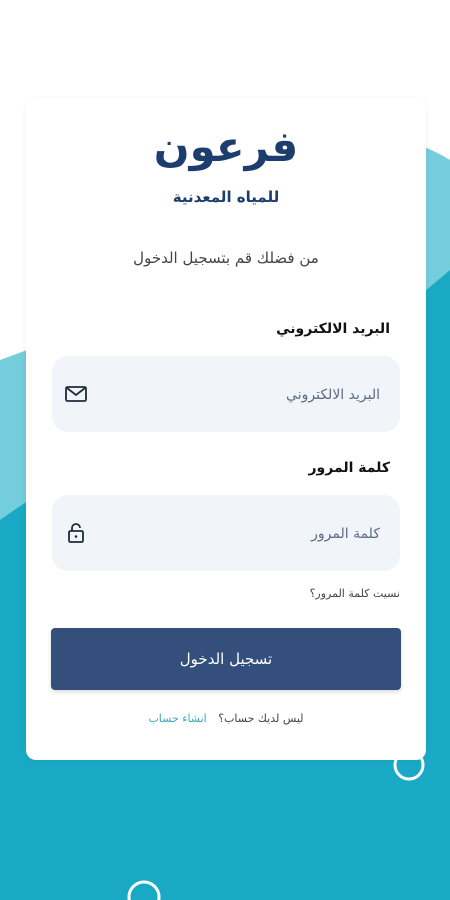 The width and height of the screenshot is (450, 900). I want to click on mail-icon, so click(76, 394).